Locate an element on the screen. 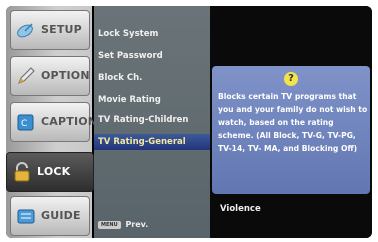 The height and width of the screenshot is (242, 378). svg-text: C is located at coordinates (24, 124).